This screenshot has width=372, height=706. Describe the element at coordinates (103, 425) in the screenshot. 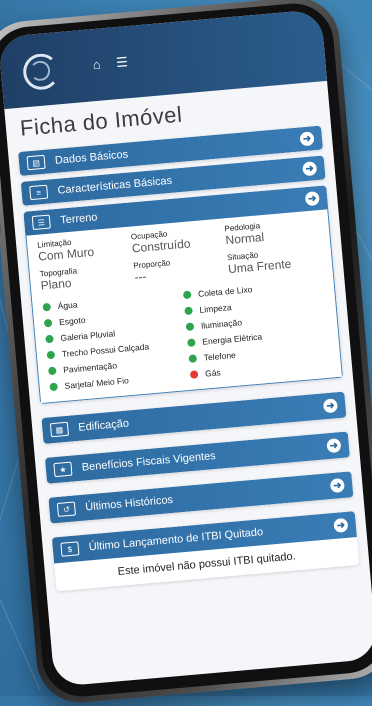

I see `edificacao-label: Edificação` at that location.